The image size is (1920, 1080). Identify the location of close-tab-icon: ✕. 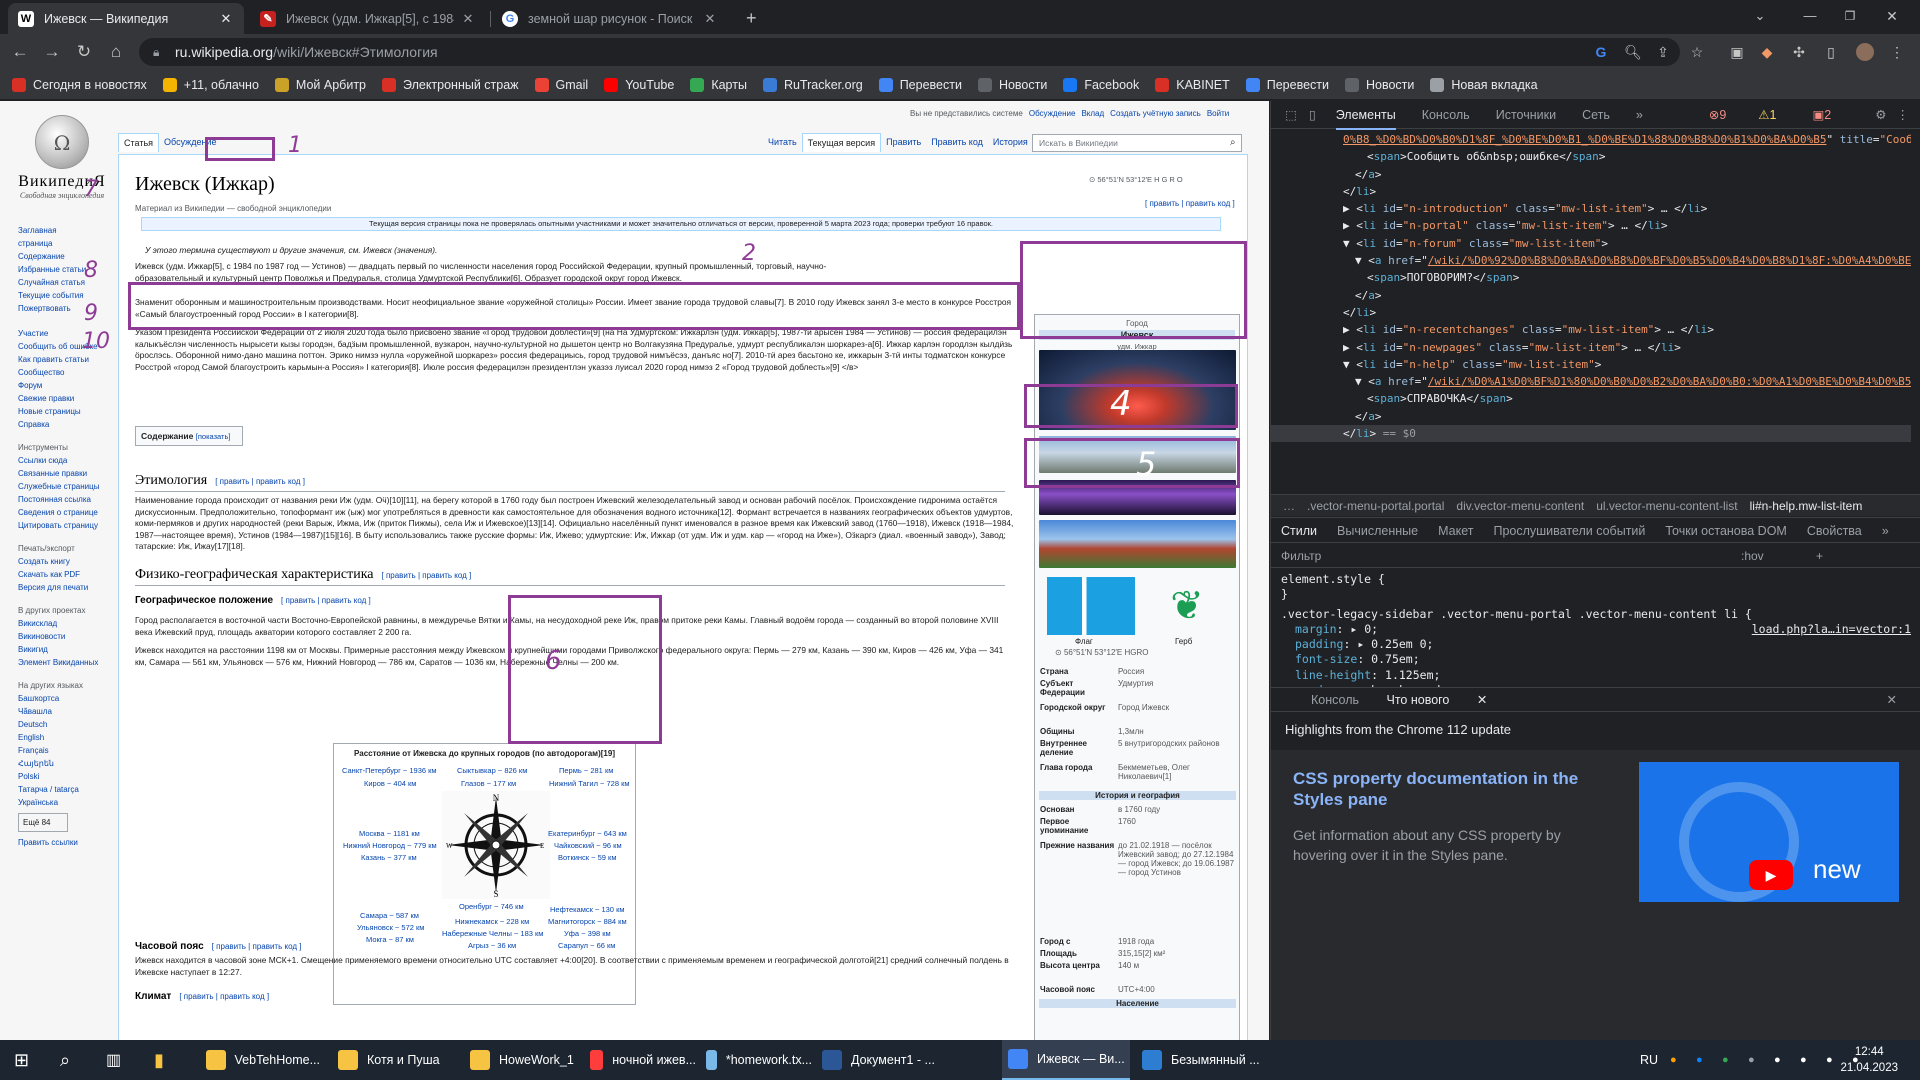
(468, 19).